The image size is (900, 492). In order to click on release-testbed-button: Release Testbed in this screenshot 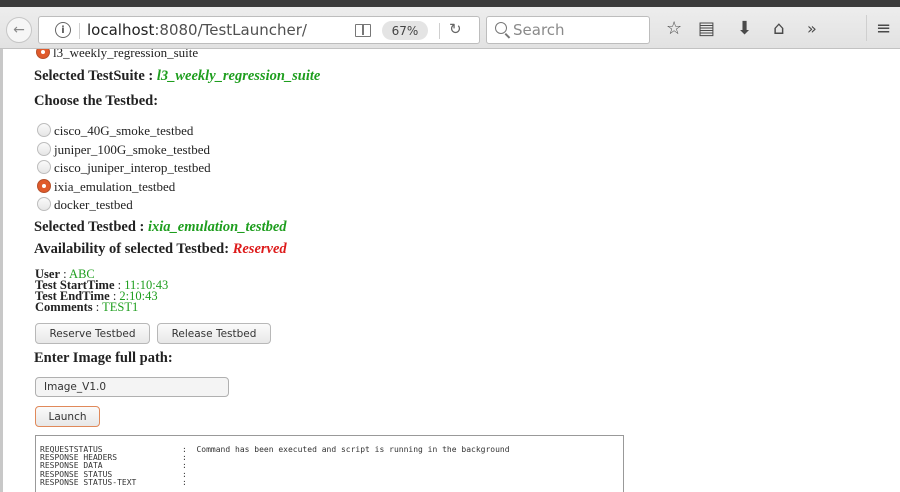, I will do `click(214, 333)`.